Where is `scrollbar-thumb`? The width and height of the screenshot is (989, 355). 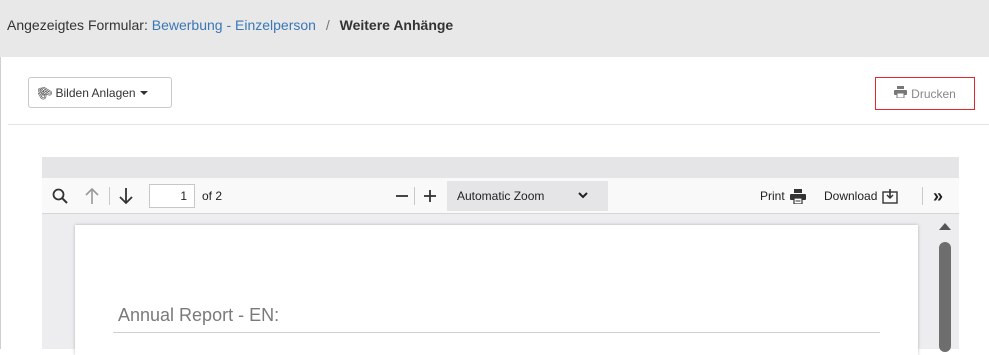 scrollbar-thumb is located at coordinates (945, 297).